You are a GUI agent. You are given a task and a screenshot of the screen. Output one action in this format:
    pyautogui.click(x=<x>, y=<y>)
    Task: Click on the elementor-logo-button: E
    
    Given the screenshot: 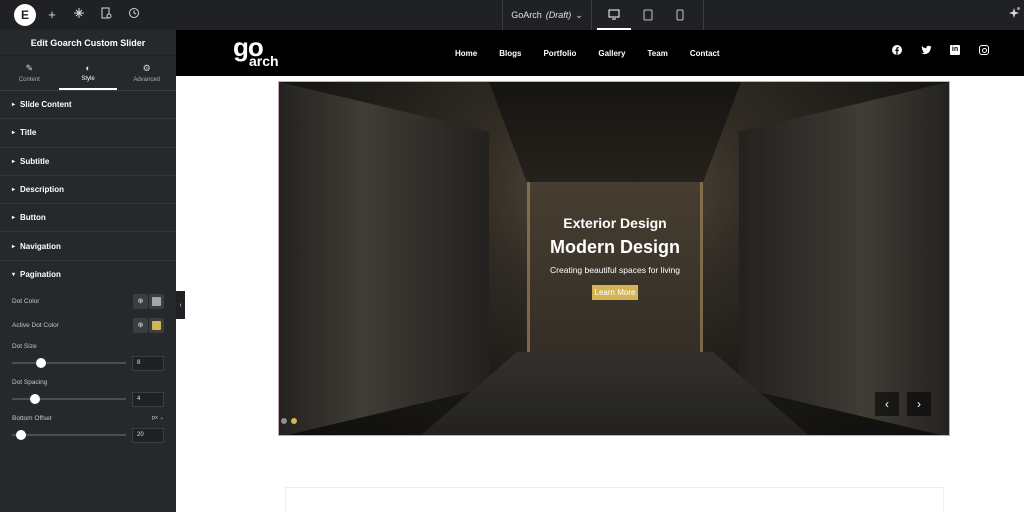 What is the action you would take?
    pyautogui.click(x=25, y=15)
    